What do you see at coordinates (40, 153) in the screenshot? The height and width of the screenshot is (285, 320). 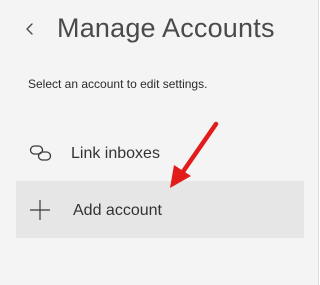 I see `link-icon` at bounding box center [40, 153].